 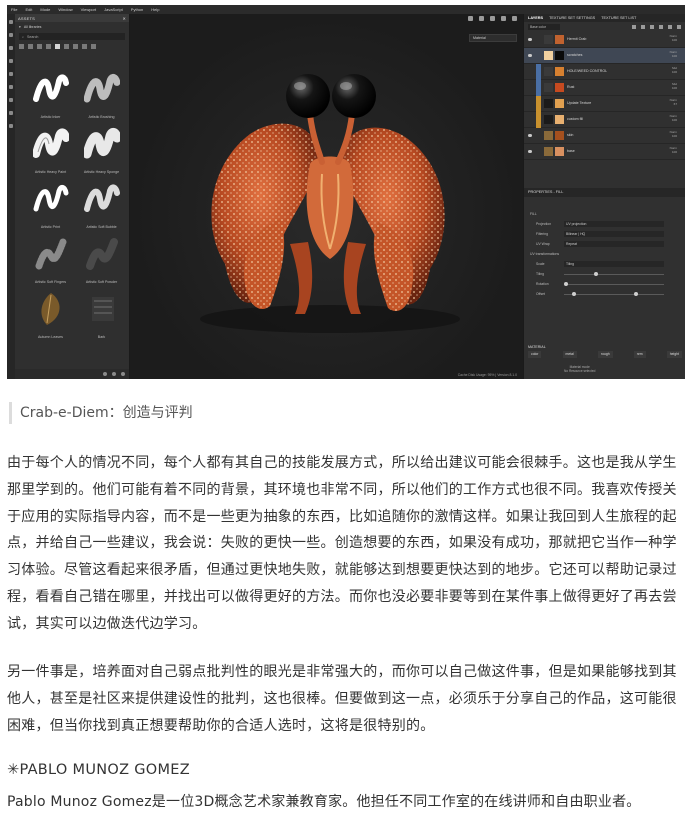 What do you see at coordinates (542, 234) in the screenshot?
I see `filtering-label: Filtering` at bounding box center [542, 234].